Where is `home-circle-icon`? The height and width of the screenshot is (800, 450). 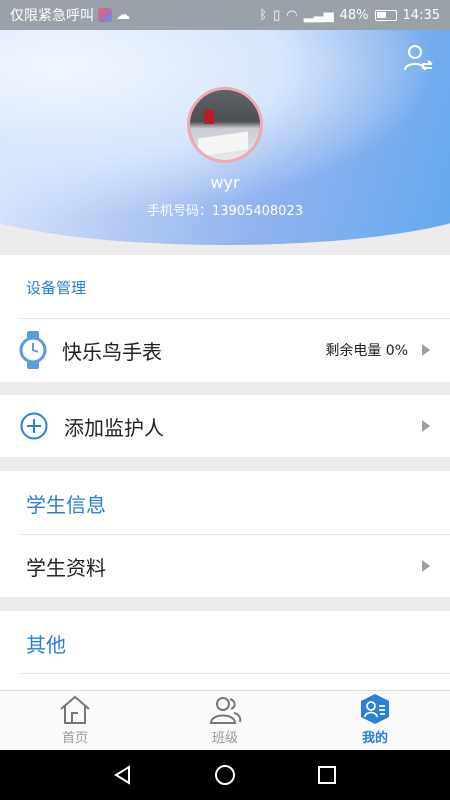 home-circle-icon is located at coordinates (225, 775).